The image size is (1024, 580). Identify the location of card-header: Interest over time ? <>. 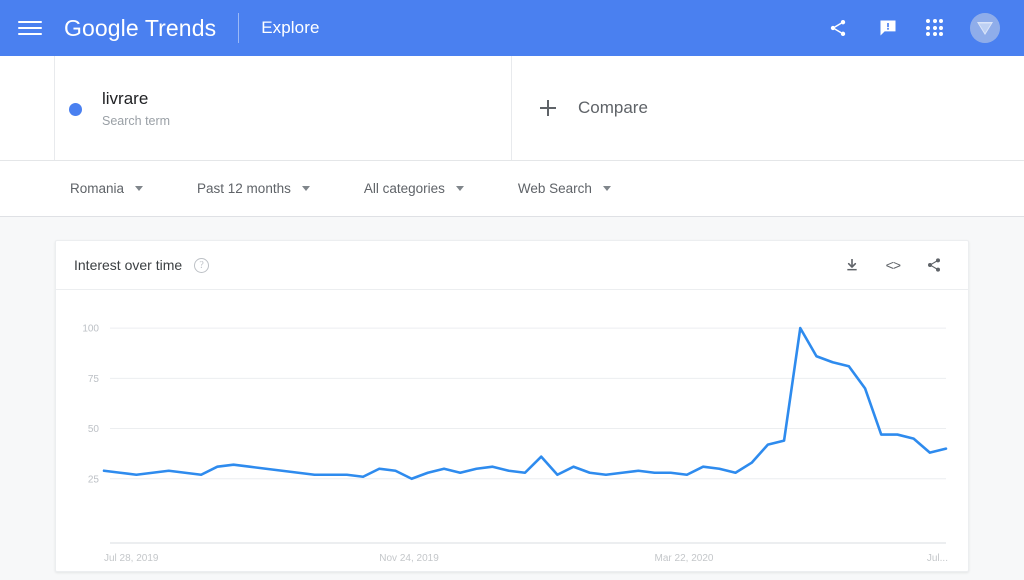
(512, 265).